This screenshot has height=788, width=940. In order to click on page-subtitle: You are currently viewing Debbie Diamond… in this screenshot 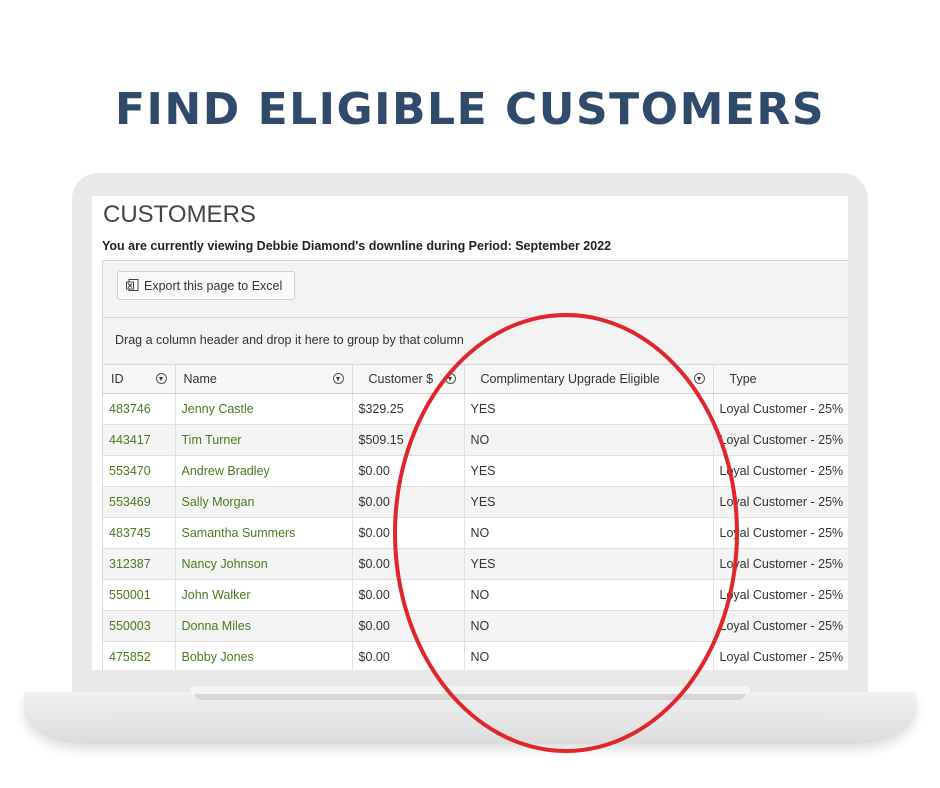, I will do `click(357, 246)`.